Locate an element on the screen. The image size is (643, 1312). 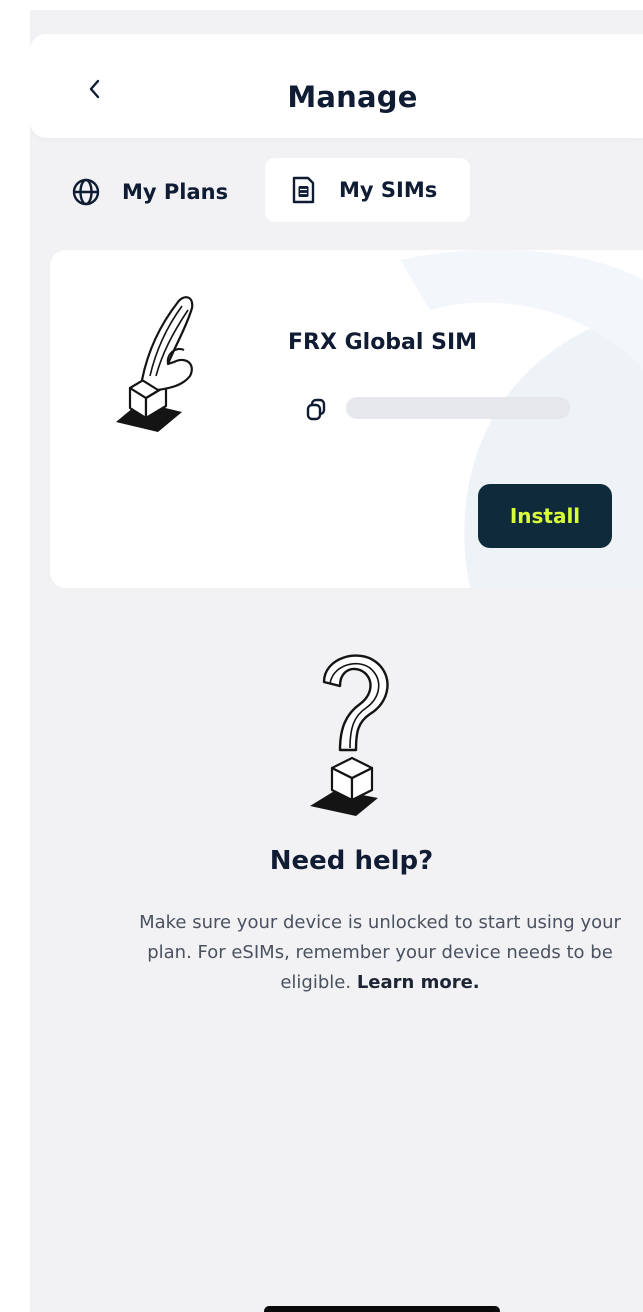
tab-my-sims: My SIMs is located at coordinates (367, 190).